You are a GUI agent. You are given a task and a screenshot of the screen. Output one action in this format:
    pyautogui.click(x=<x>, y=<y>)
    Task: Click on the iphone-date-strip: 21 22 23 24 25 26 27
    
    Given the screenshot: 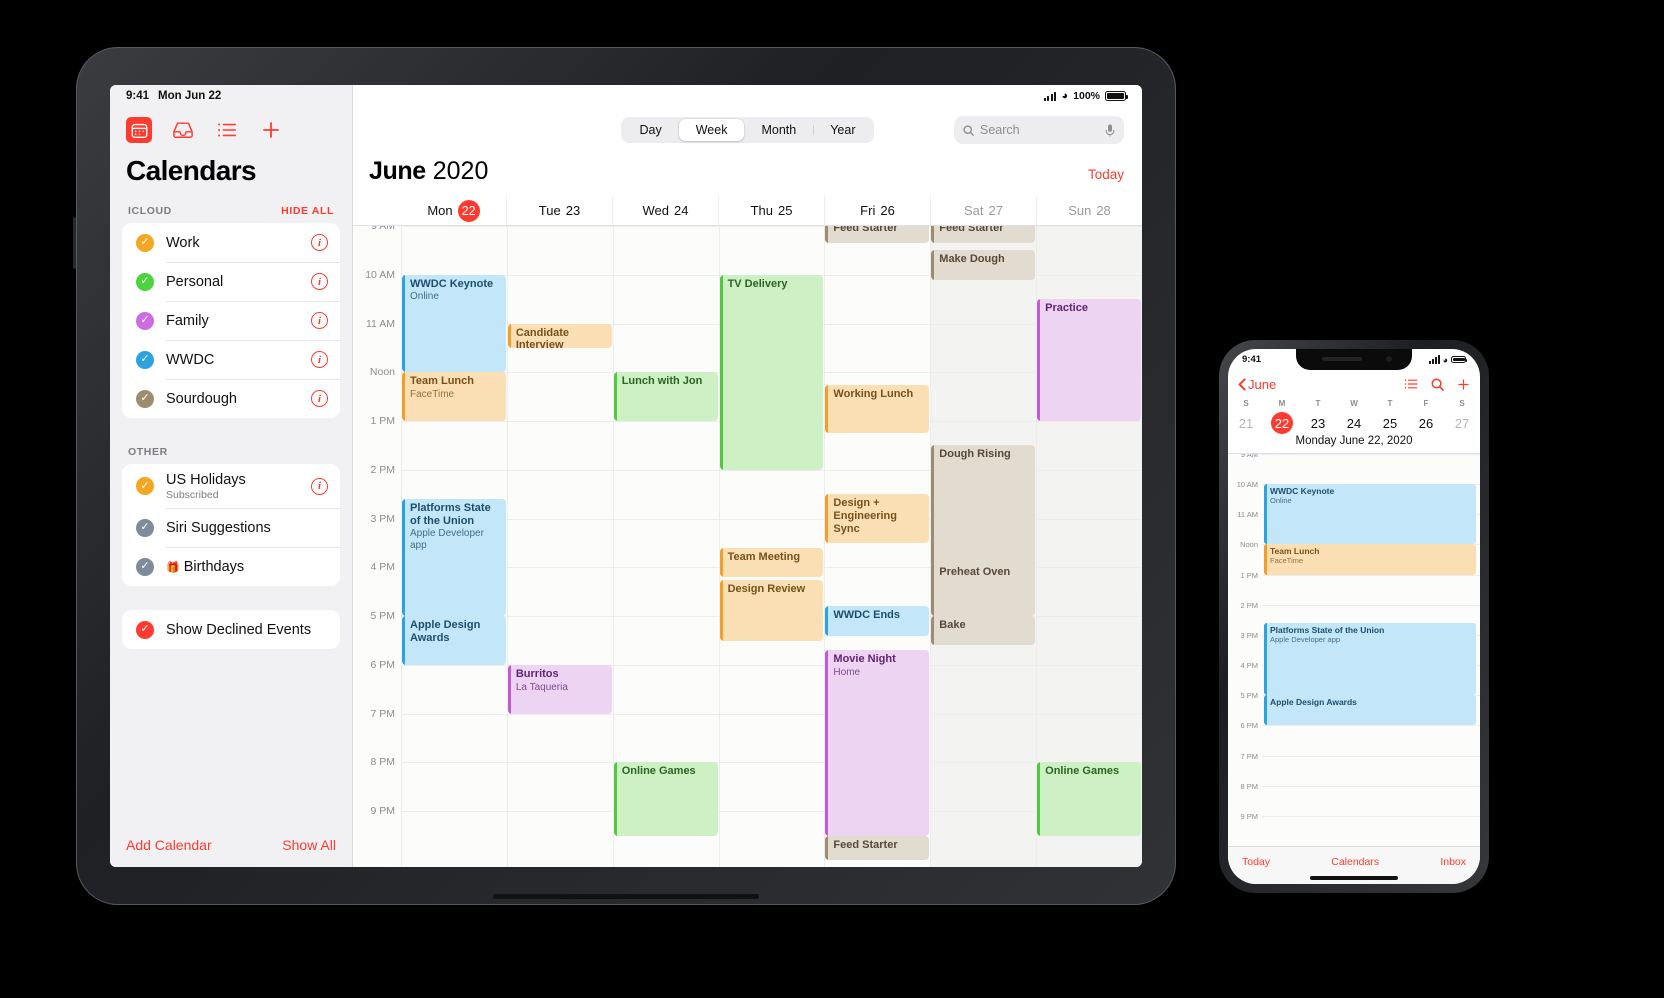 What is the action you would take?
    pyautogui.click(x=1354, y=423)
    